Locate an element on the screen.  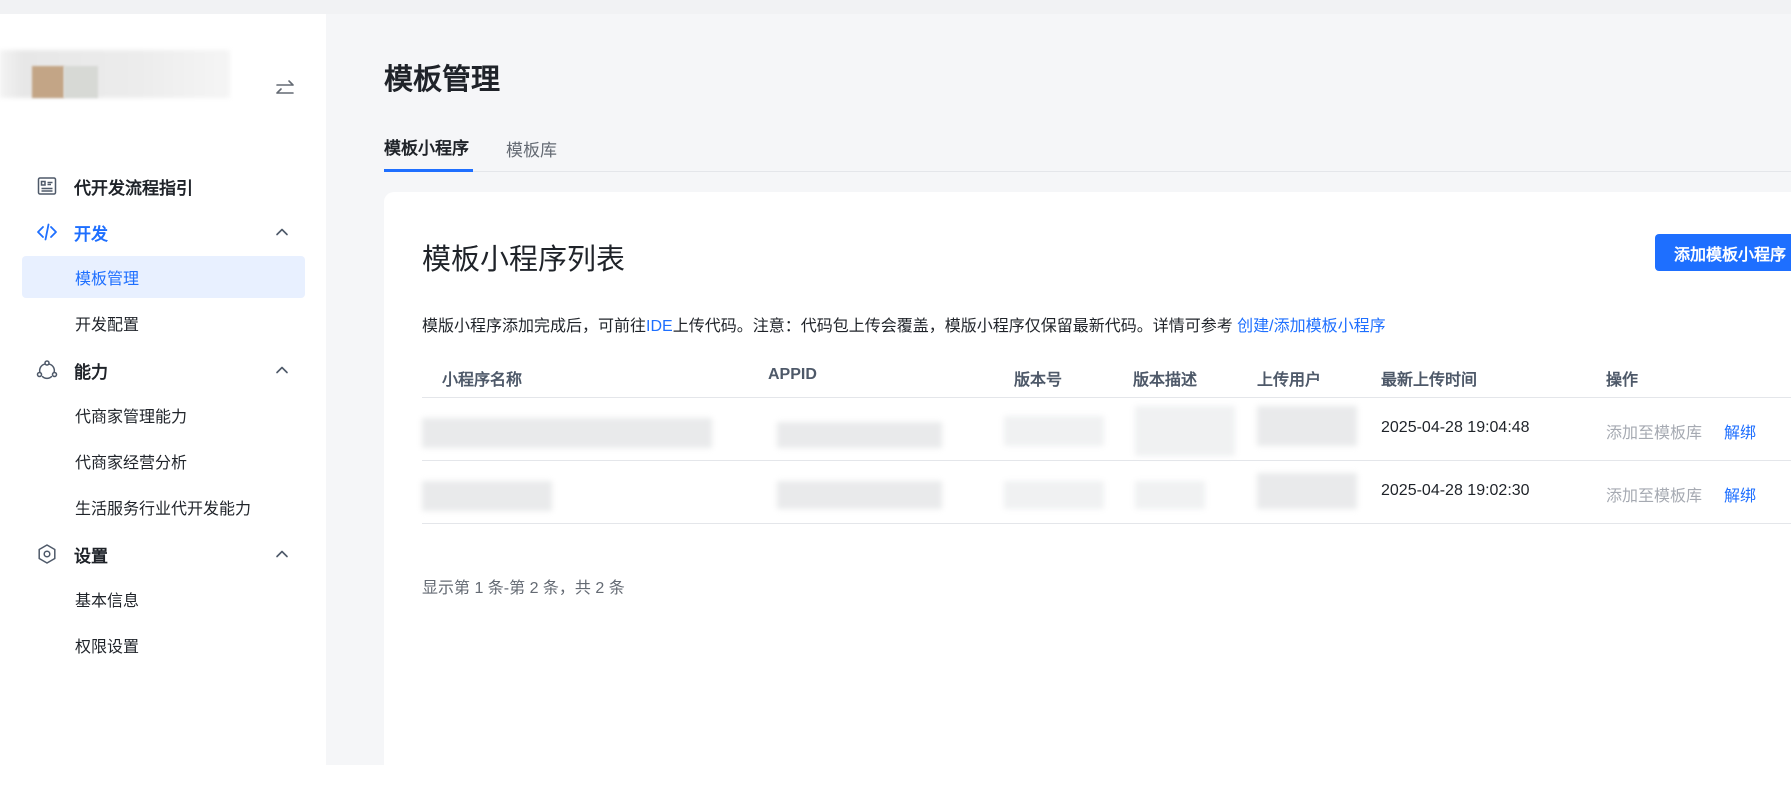
card-title: 模板小程序列表 is located at coordinates (524, 260).